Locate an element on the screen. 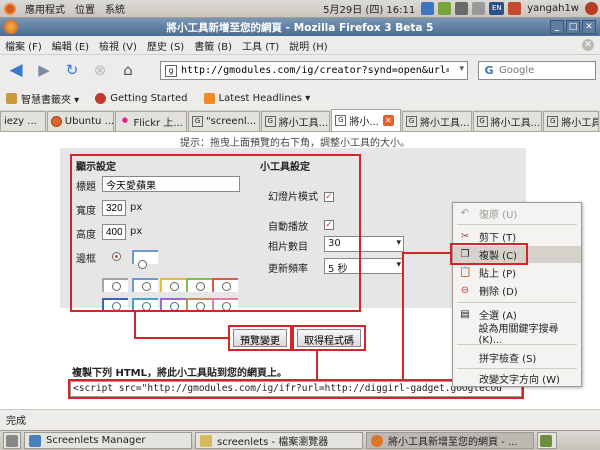 The width and height of the screenshot is (600, 450). reload-icon: ↻ is located at coordinates (72, 70).